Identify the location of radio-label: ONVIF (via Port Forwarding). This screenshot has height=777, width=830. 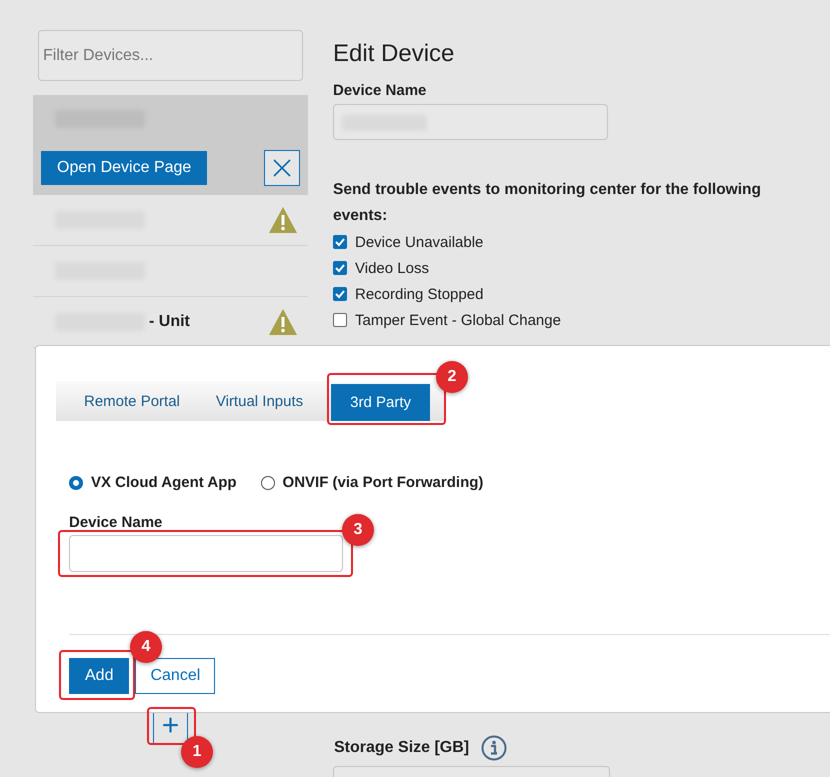
(383, 482).